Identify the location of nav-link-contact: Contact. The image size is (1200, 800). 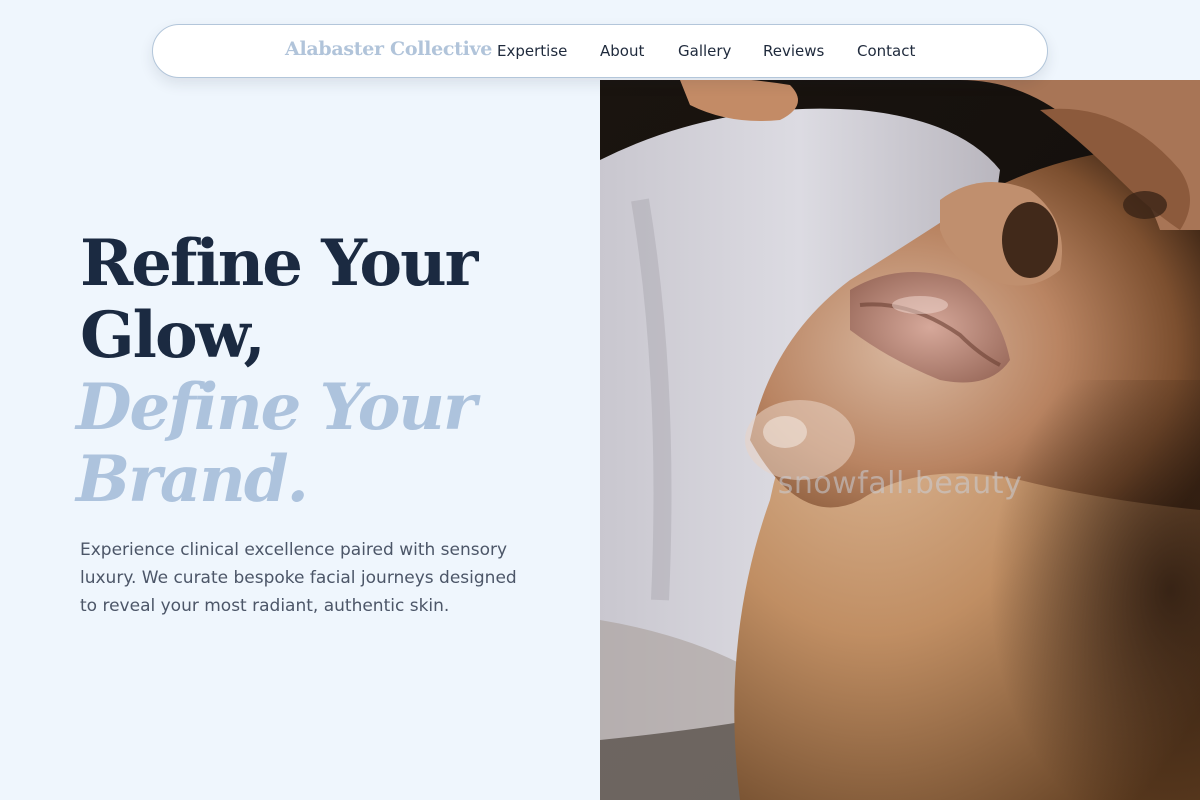
(886, 51).